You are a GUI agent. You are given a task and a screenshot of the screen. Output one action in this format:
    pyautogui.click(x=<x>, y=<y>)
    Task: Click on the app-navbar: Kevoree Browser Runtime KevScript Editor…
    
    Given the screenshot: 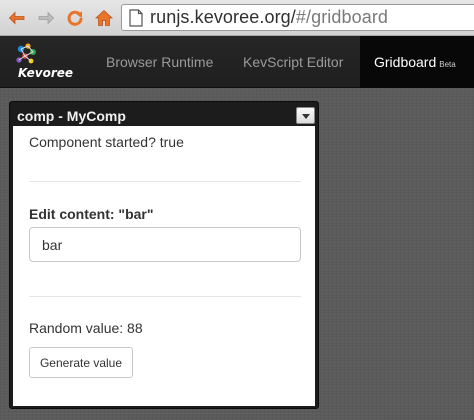 What is the action you would take?
    pyautogui.click(x=237, y=62)
    